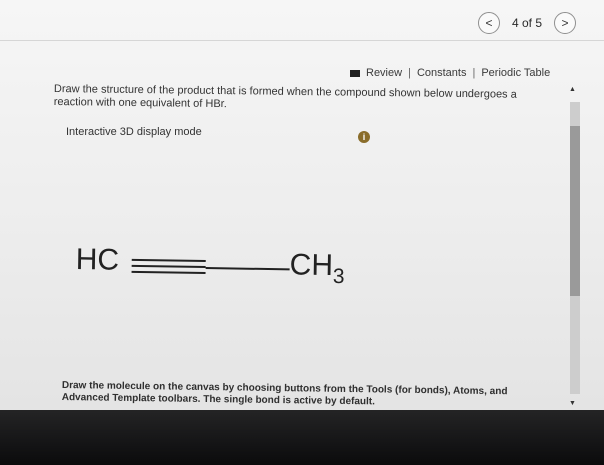 The width and height of the screenshot is (604, 465). I want to click on resource-links: Review | Constants | Periodic Table, so click(450, 73).